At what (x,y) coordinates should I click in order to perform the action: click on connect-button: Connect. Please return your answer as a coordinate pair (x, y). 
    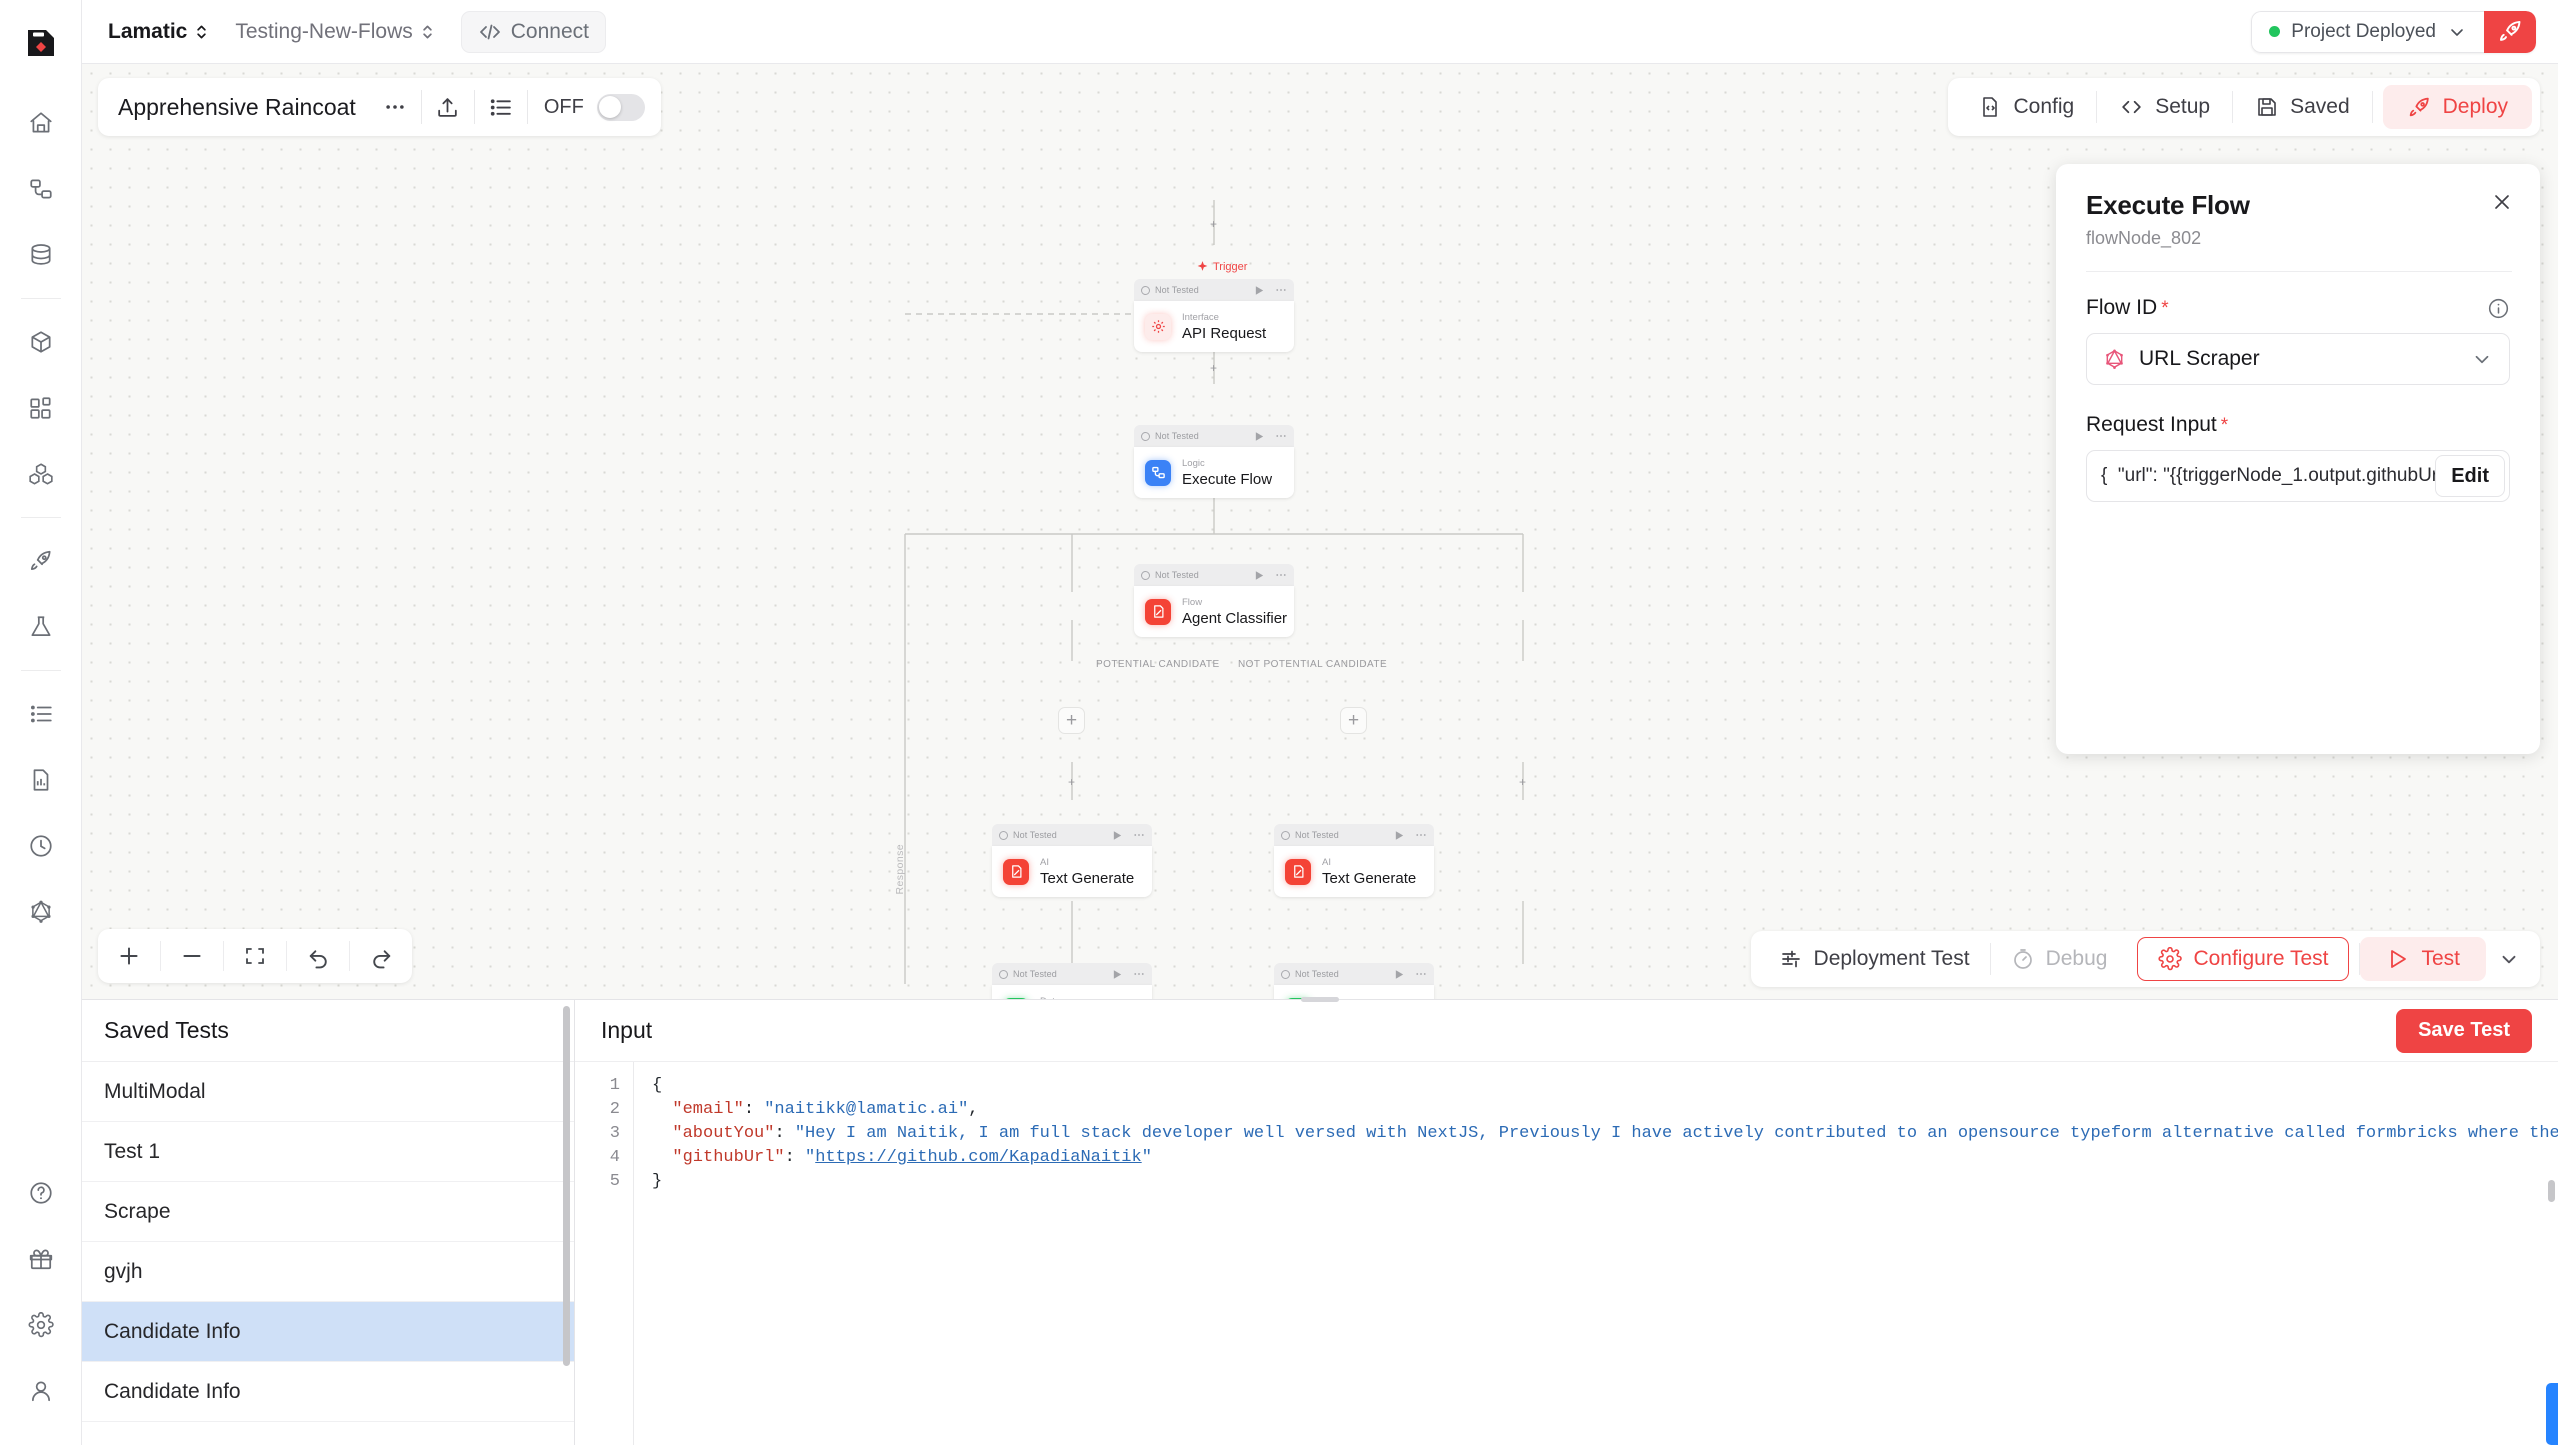
    Looking at the image, I should click on (533, 31).